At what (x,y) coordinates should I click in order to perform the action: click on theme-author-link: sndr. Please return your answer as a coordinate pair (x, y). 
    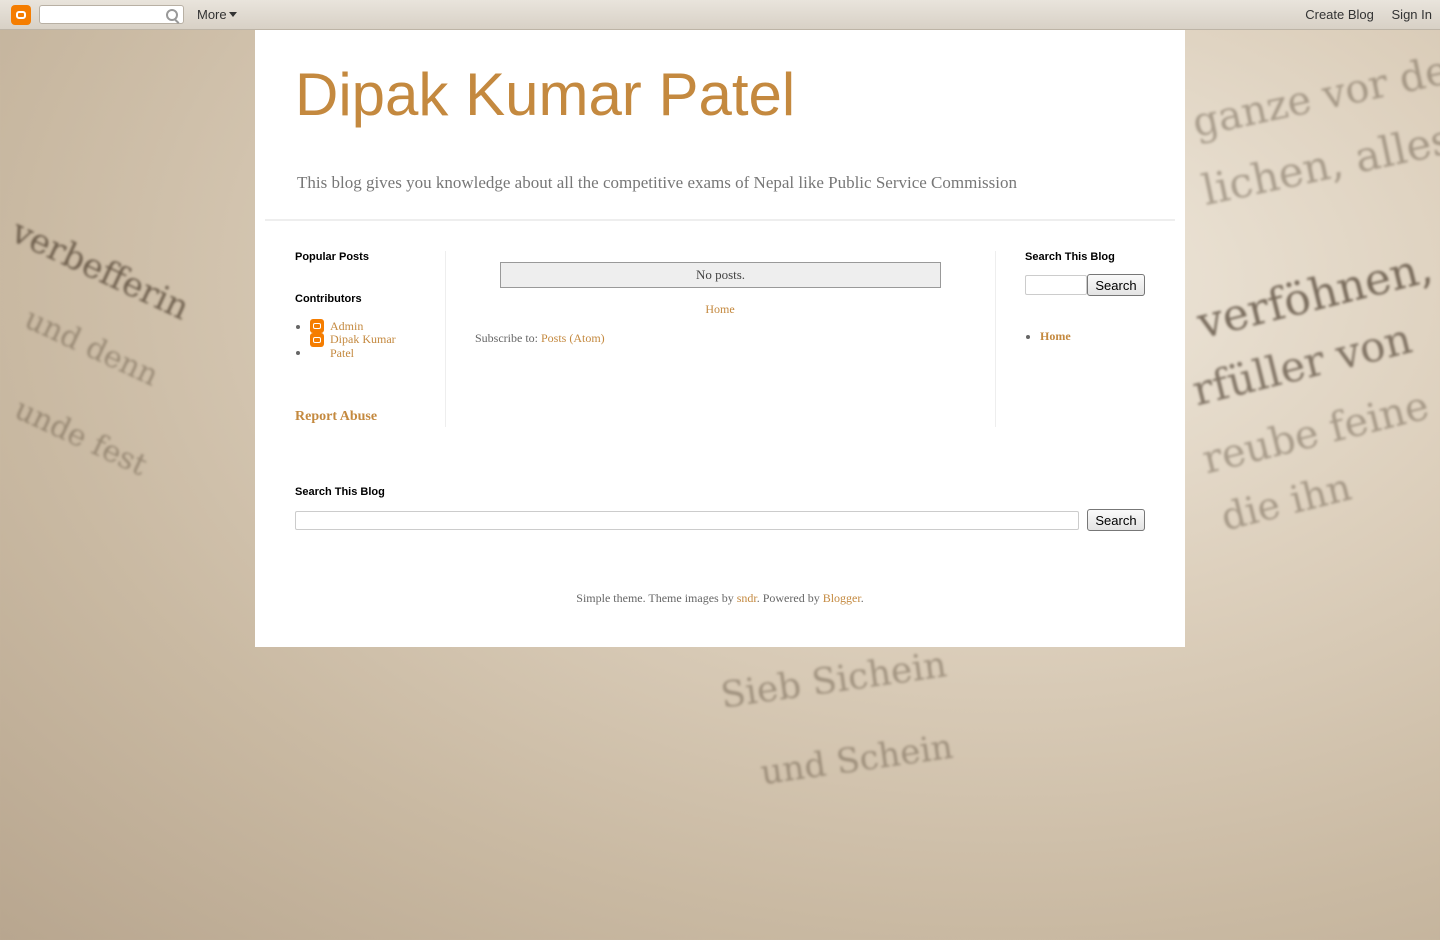
    Looking at the image, I should click on (747, 598).